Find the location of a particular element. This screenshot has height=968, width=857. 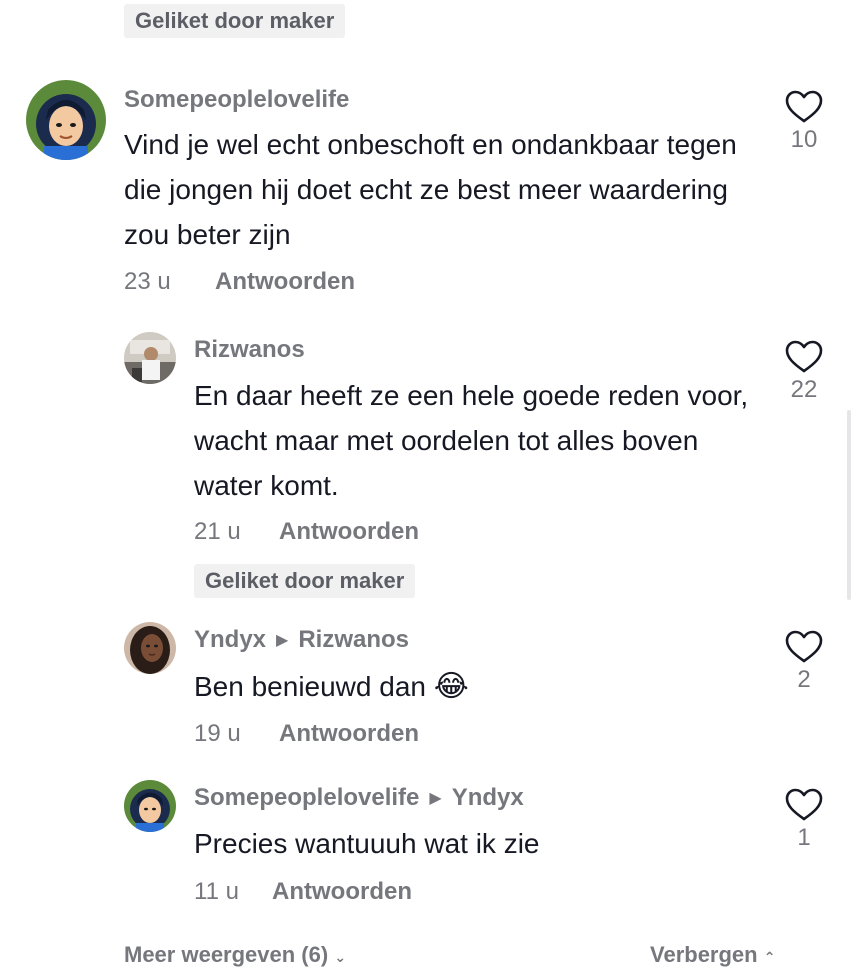

chevron-down-icon: ⌄ is located at coordinates (340, 957).